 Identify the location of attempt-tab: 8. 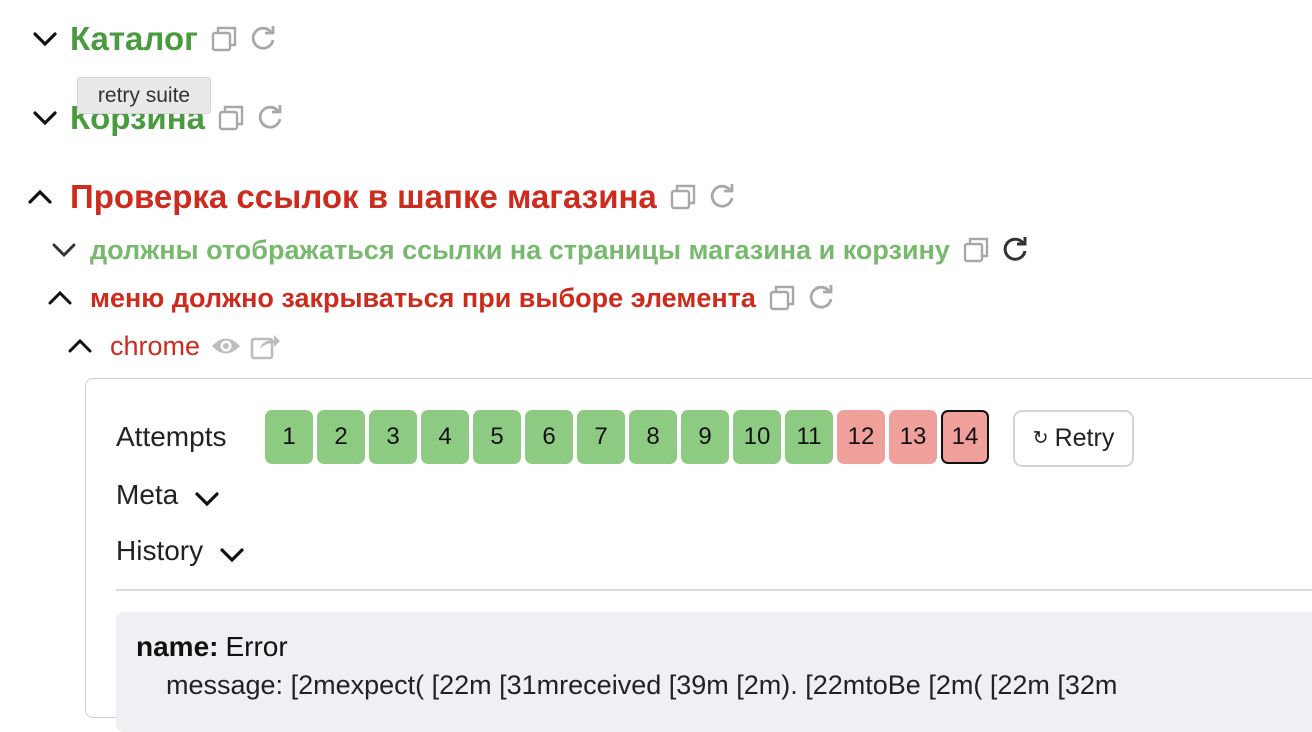
(653, 437).